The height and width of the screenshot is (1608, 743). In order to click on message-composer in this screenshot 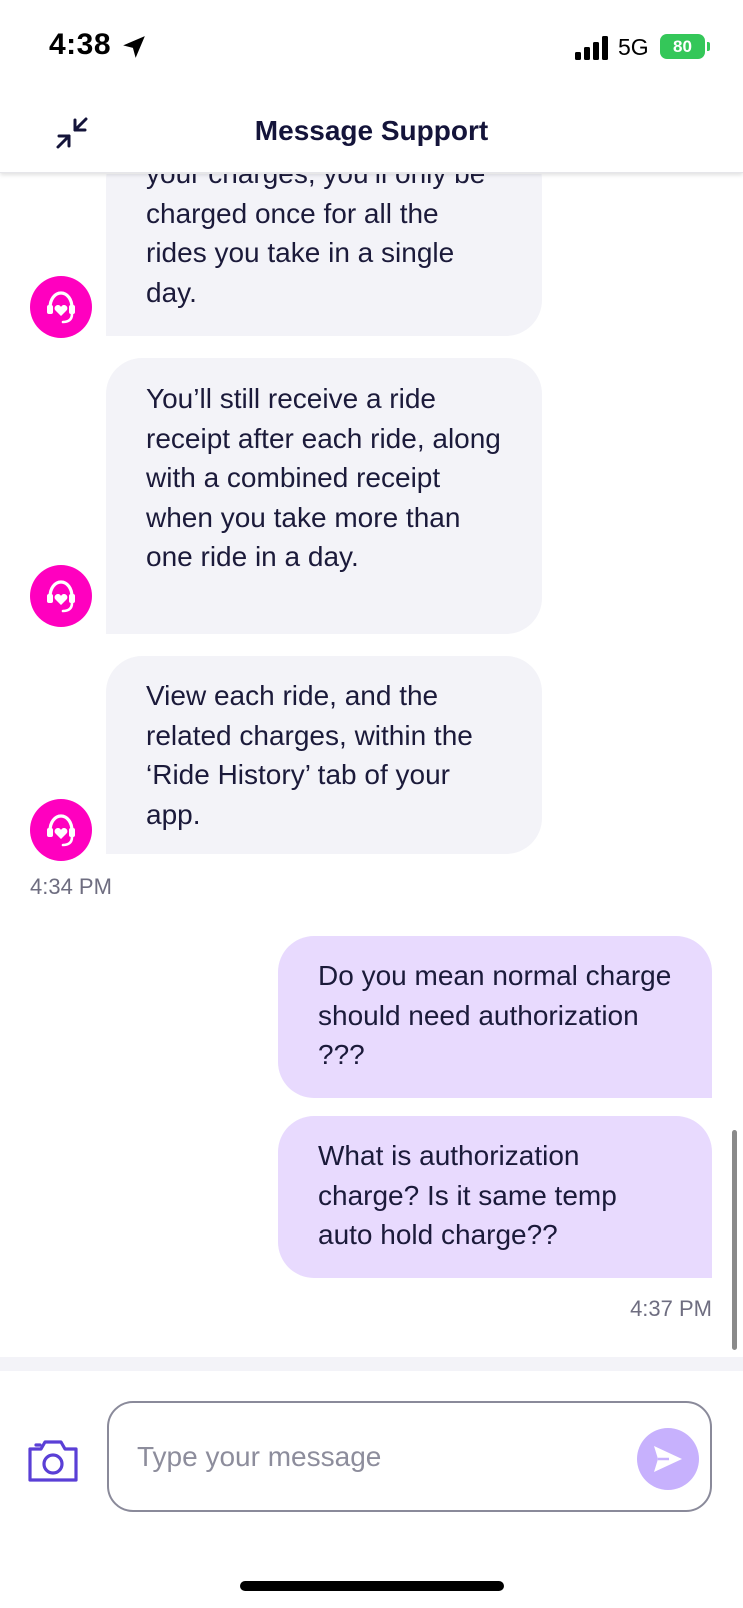, I will do `click(371, 1489)`.